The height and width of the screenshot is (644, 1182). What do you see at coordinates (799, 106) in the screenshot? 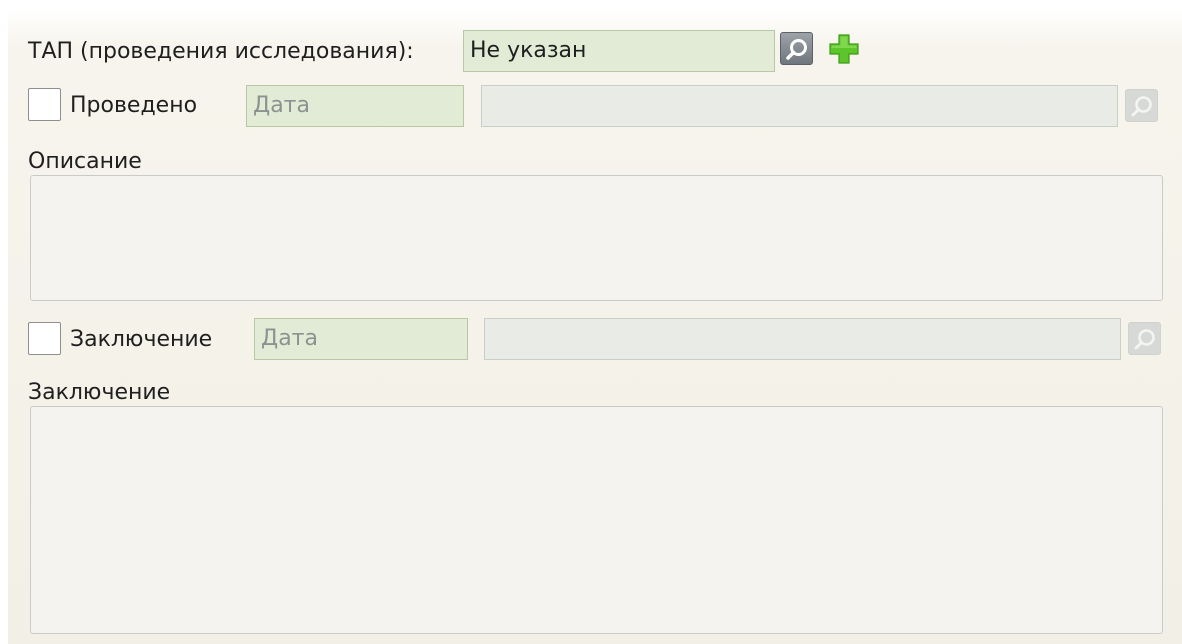
I see `performed-doctor-field` at bounding box center [799, 106].